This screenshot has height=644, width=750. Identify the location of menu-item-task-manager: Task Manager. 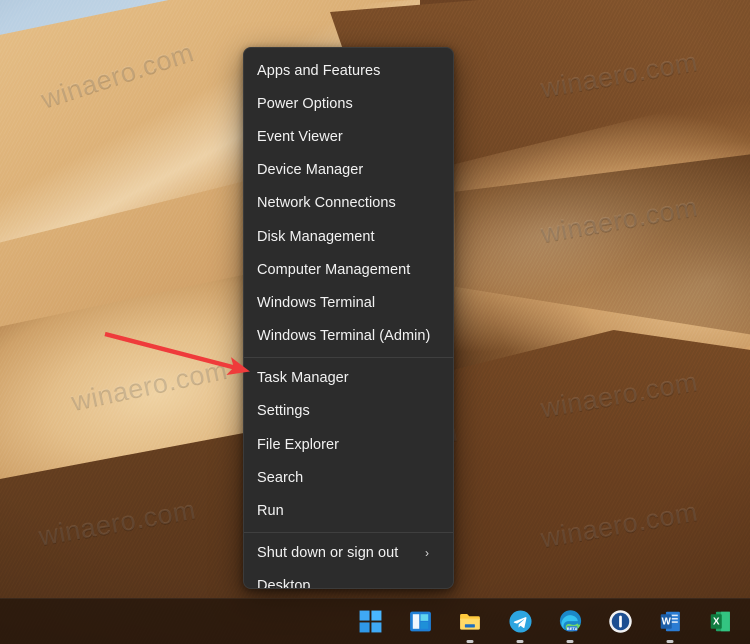
(348, 378).